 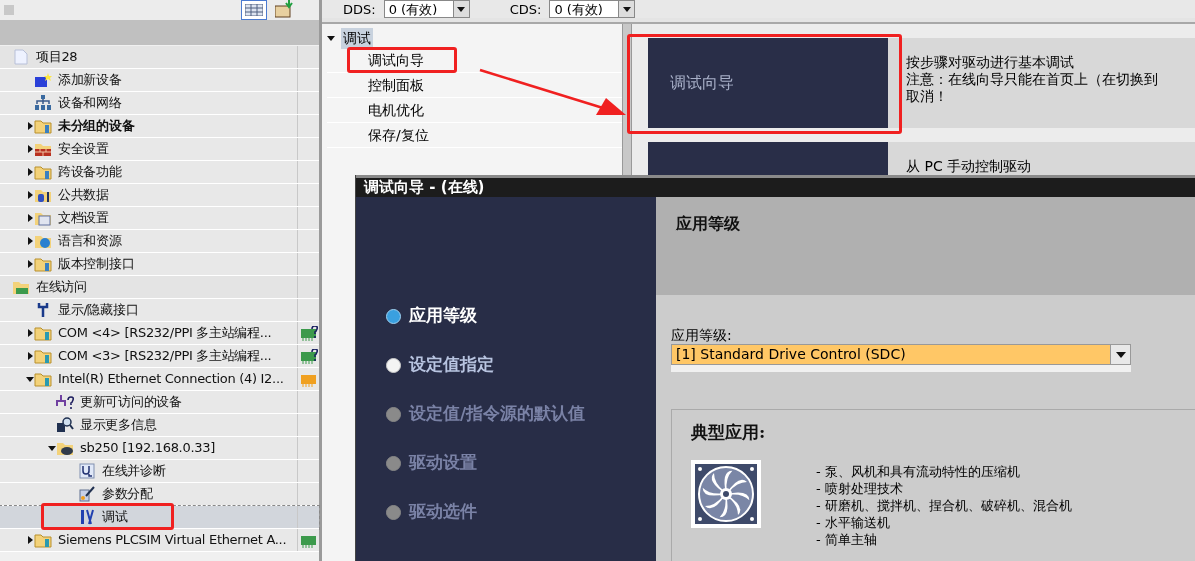 I want to click on tree-item: 电机优化, so click(x=396, y=110).